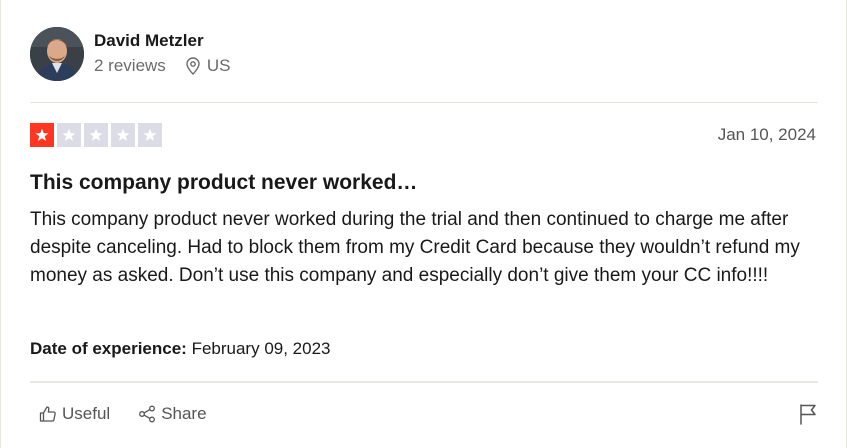 The height and width of the screenshot is (448, 847). What do you see at coordinates (218, 65) in the screenshot?
I see `country-label: US` at bounding box center [218, 65].